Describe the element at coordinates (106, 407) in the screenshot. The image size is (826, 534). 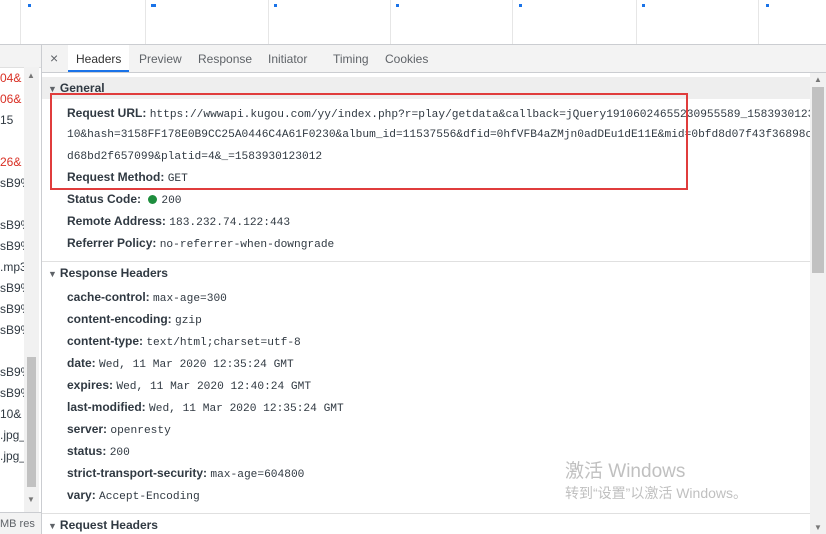
I see `header-key: last-modified:` at that location.